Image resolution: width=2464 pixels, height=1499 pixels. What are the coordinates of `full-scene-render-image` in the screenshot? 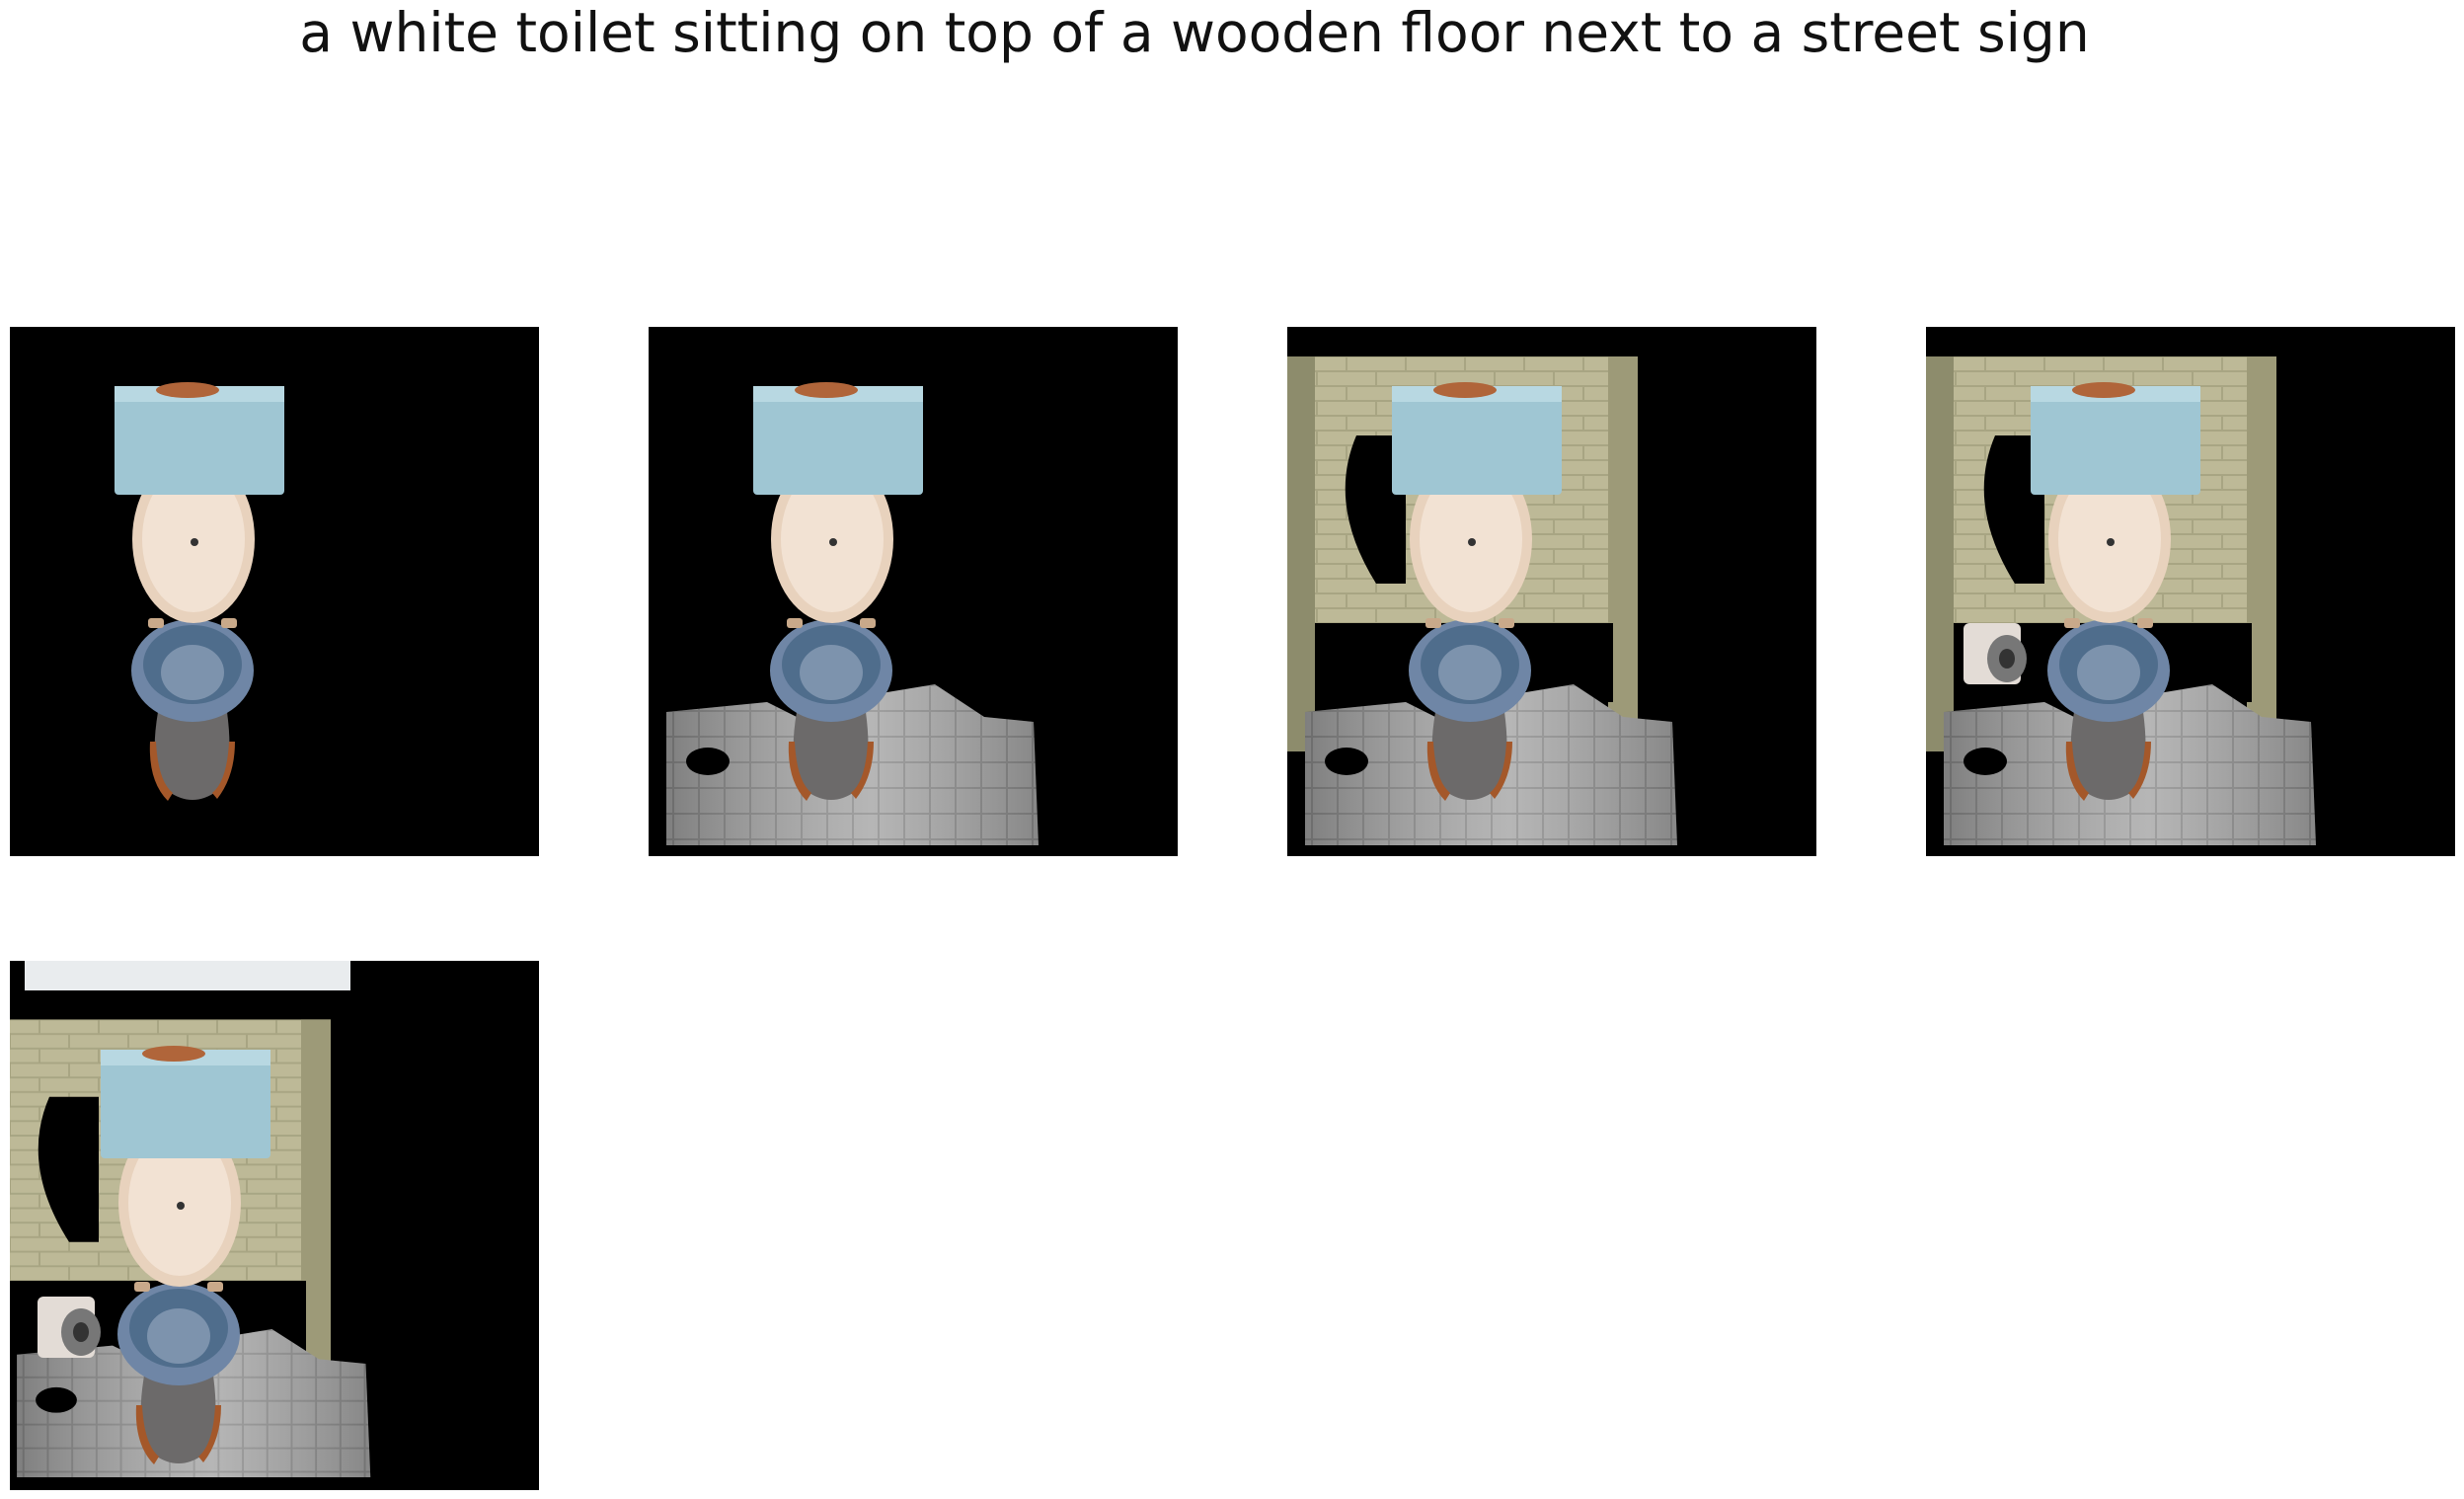 It's located at (274, 1225).